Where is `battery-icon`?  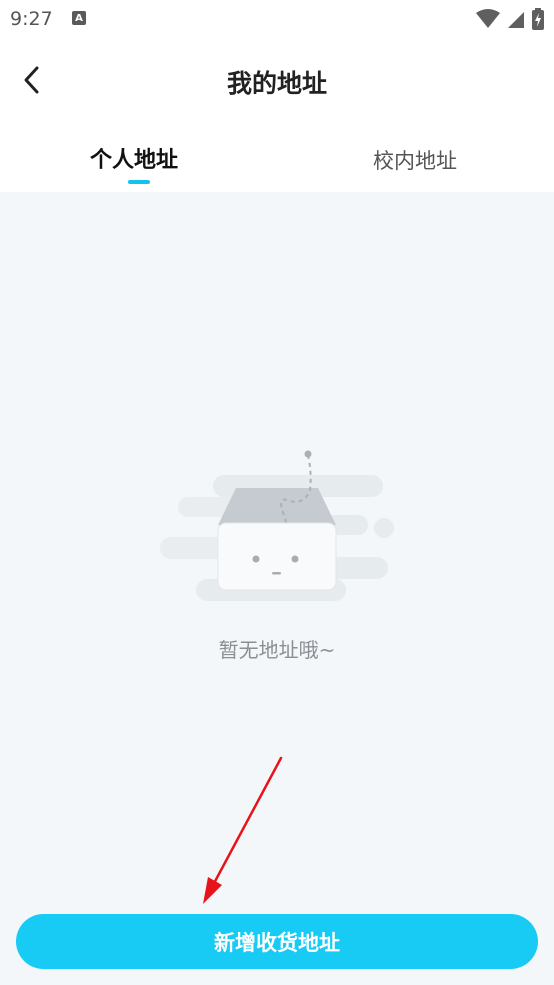 battery-icon is located at coordinates (538, 19).